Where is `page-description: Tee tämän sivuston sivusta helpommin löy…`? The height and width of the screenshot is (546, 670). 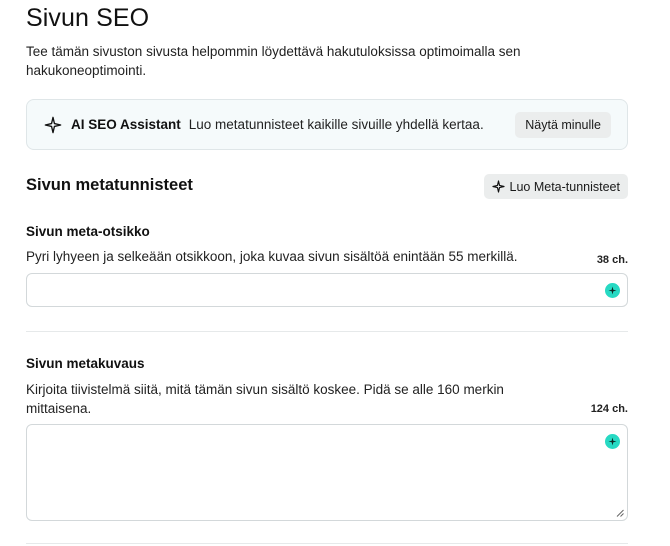
page-description: Tee tämän sivuston sivusta helpommin löy… is located at coordinates (273, 61).